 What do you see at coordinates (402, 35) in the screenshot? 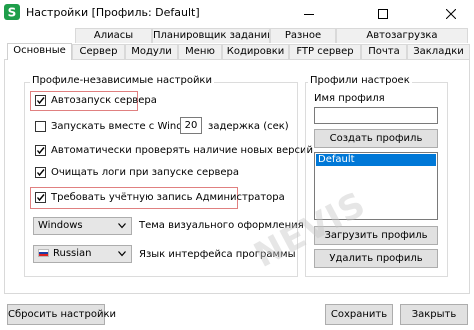
I see `tab-autoload: Автозагрузка` at bounding box center [402, 35].